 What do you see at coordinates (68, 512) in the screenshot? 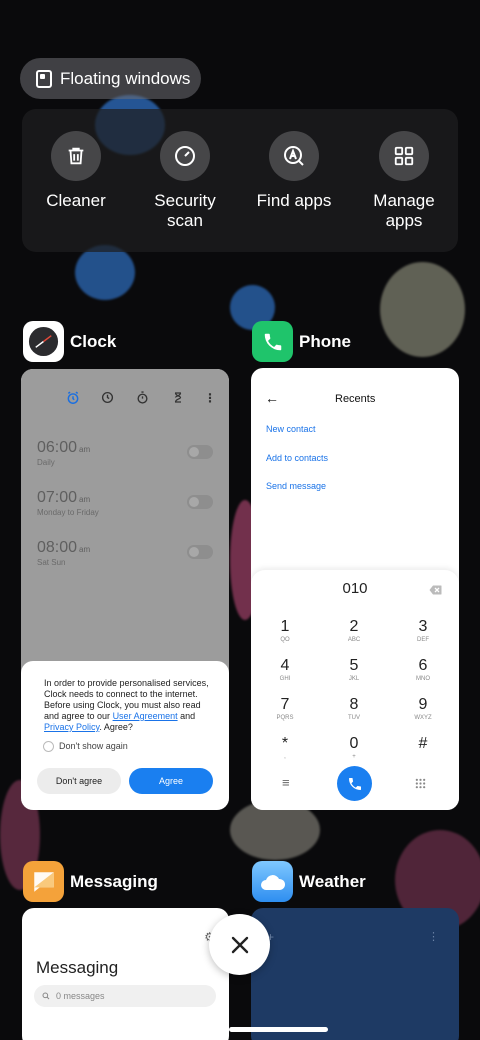
I see `alarm-repeat: Monday to Friday` at bounding box center [68, 512].